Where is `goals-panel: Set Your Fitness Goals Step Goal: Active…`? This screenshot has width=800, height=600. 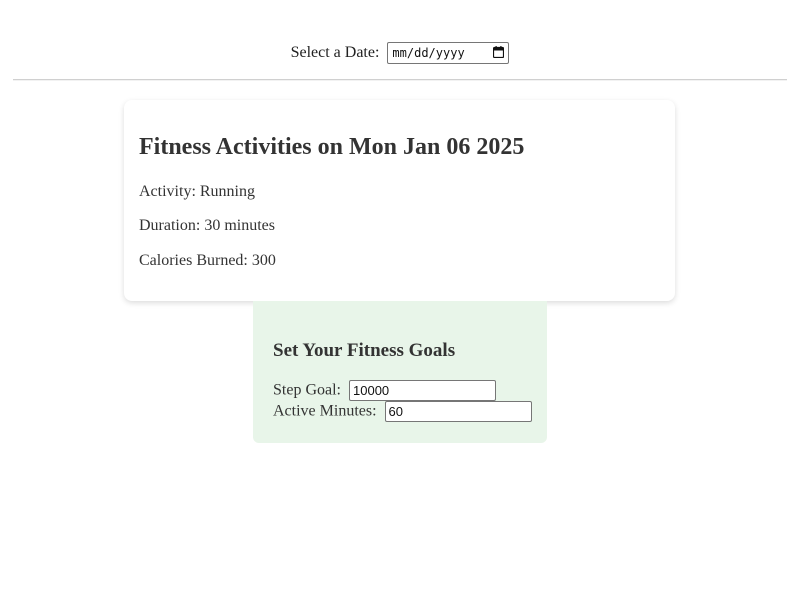
goals-panel: Set Your Fitness Goals Step Goal: Active… is located at coordinates (400, 372).